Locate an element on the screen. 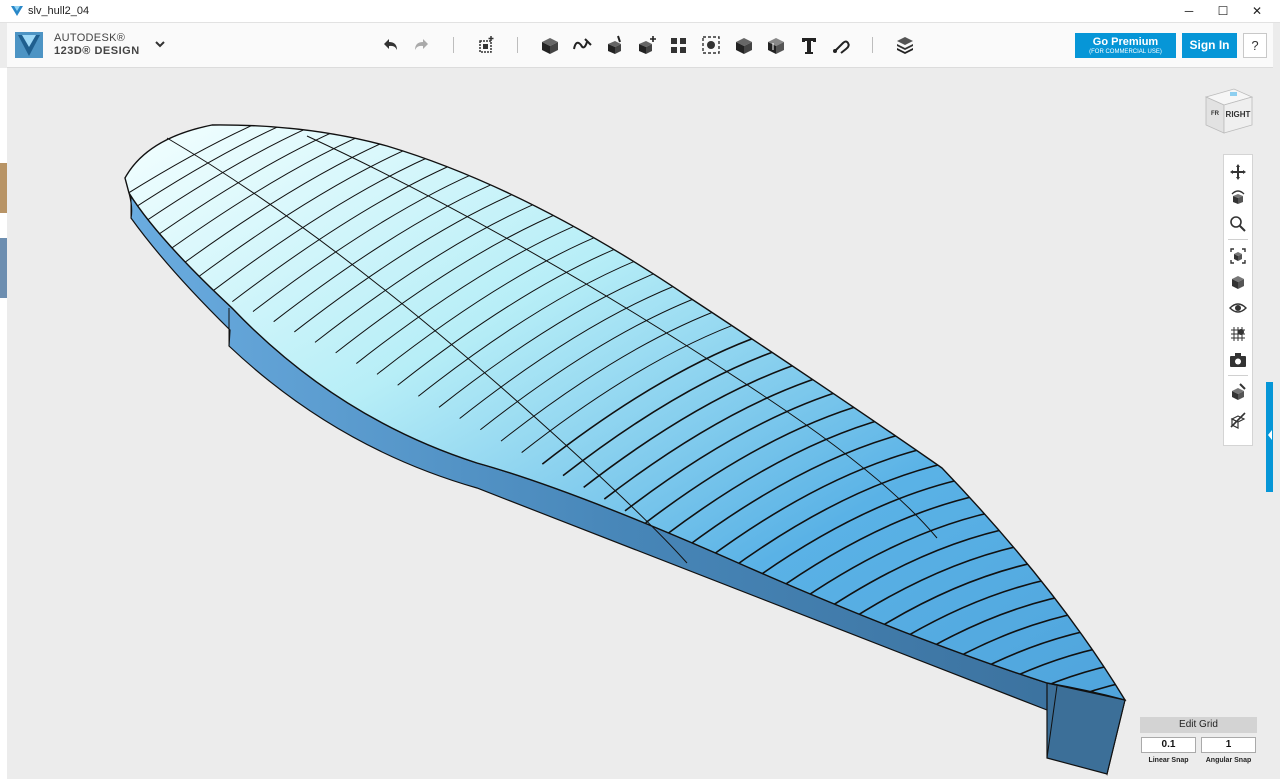 The height and width of the screenshot is (779, 1280). angular-snap-field: 1 is located at coordinates (1228, 745).